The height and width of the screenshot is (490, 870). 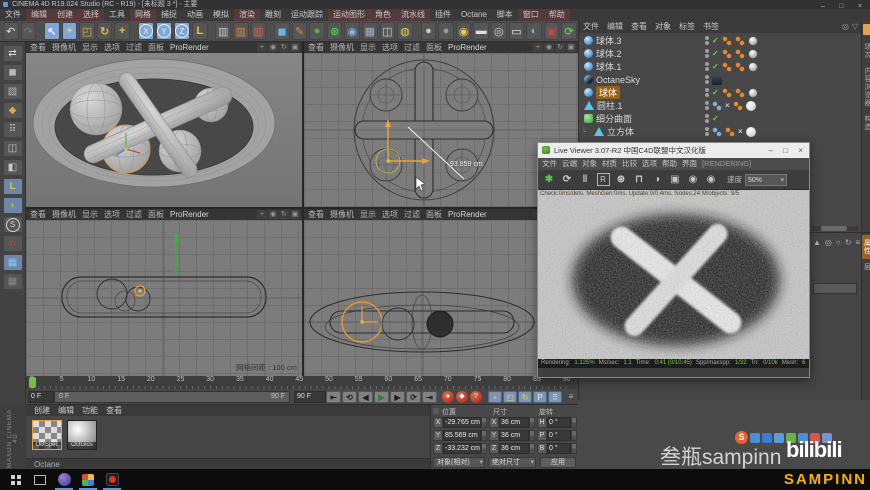 What do you see at coordinates (302, 382) in the screenshot?
I see `timeline-ruler: 051015202530354045505560657075808590` at bounding box center [302, 382].